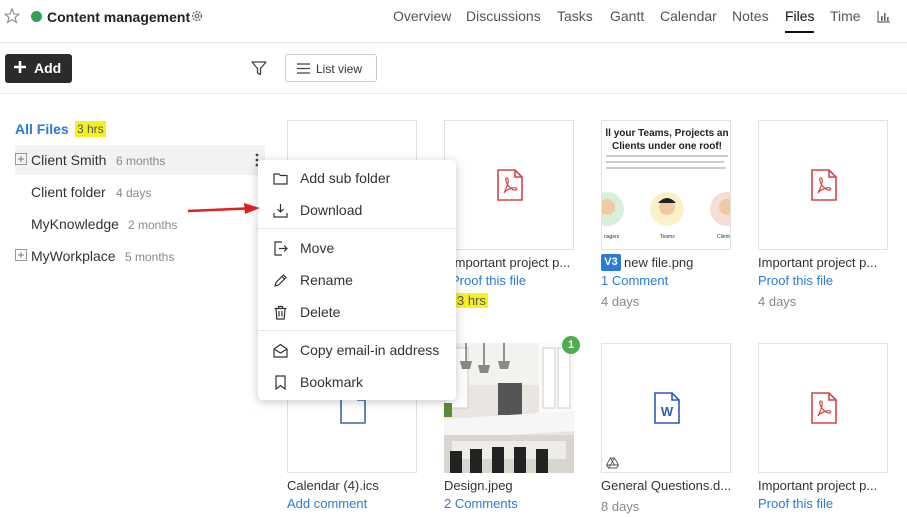 Image resolution: width=907 pixels, height=517 pixels. What do you see at coordinates (666, 133) in the screenshot?
I see `thumbnail-headline-1: ll your Teams, Projects an` at bounding box center [666, 133].